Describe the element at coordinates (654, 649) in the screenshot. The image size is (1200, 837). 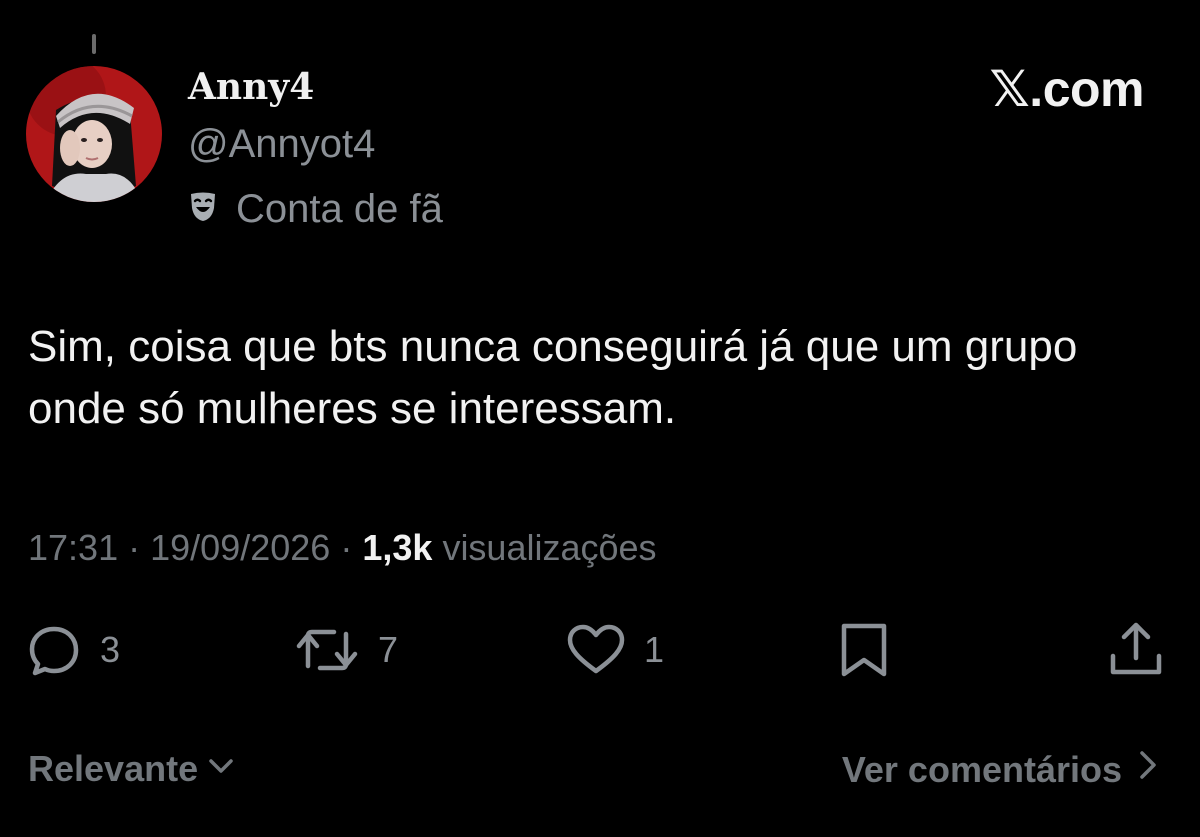
I see `like-count: 1` at that location.